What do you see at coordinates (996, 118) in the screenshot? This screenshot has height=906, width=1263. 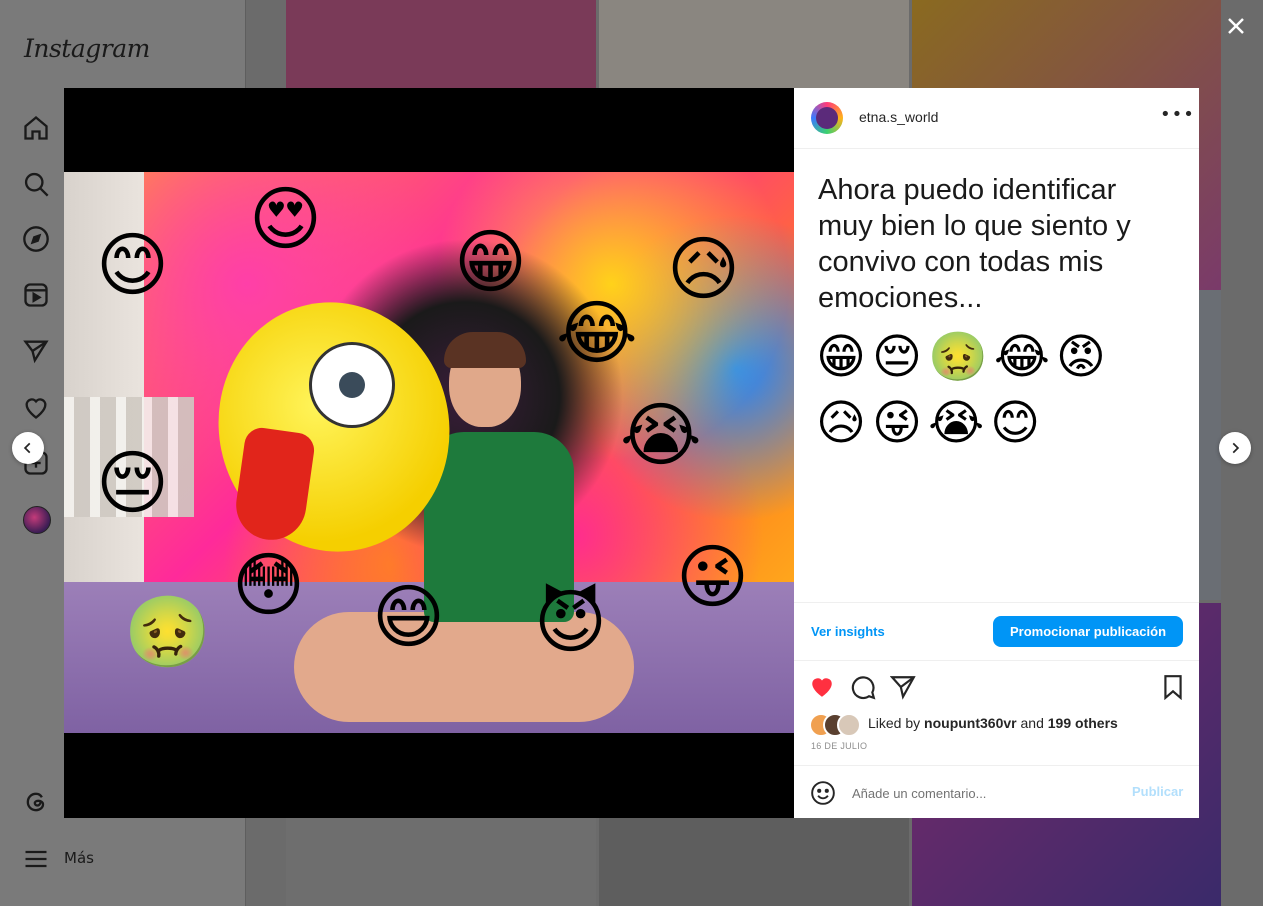 I see `post-header: etna.s_world •••` at bounding box center [996, 118].